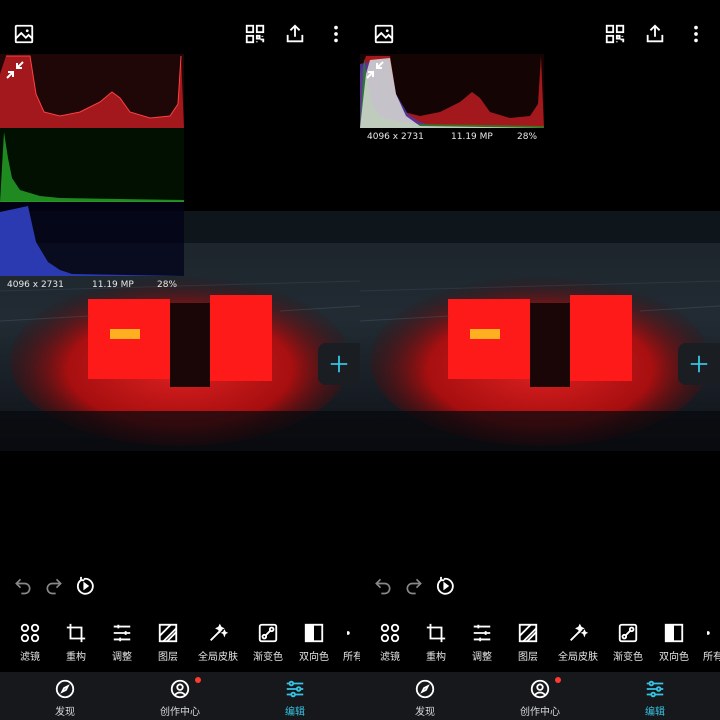  What do you see at coordinates (15, 70) in the screenshot?
I see `collapse-histogram-icon` at bounding box center [15, 70].